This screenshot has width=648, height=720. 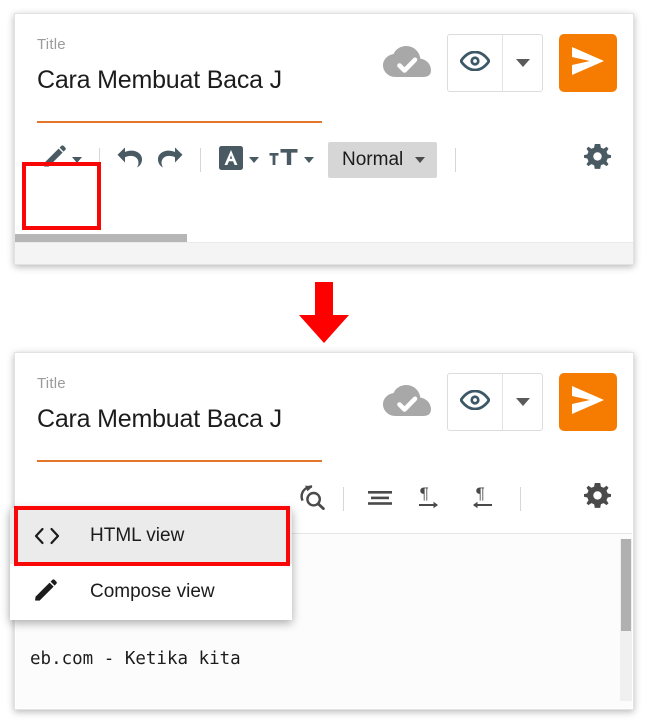 I want to click on step-arrow, so click(x=324, y=315).